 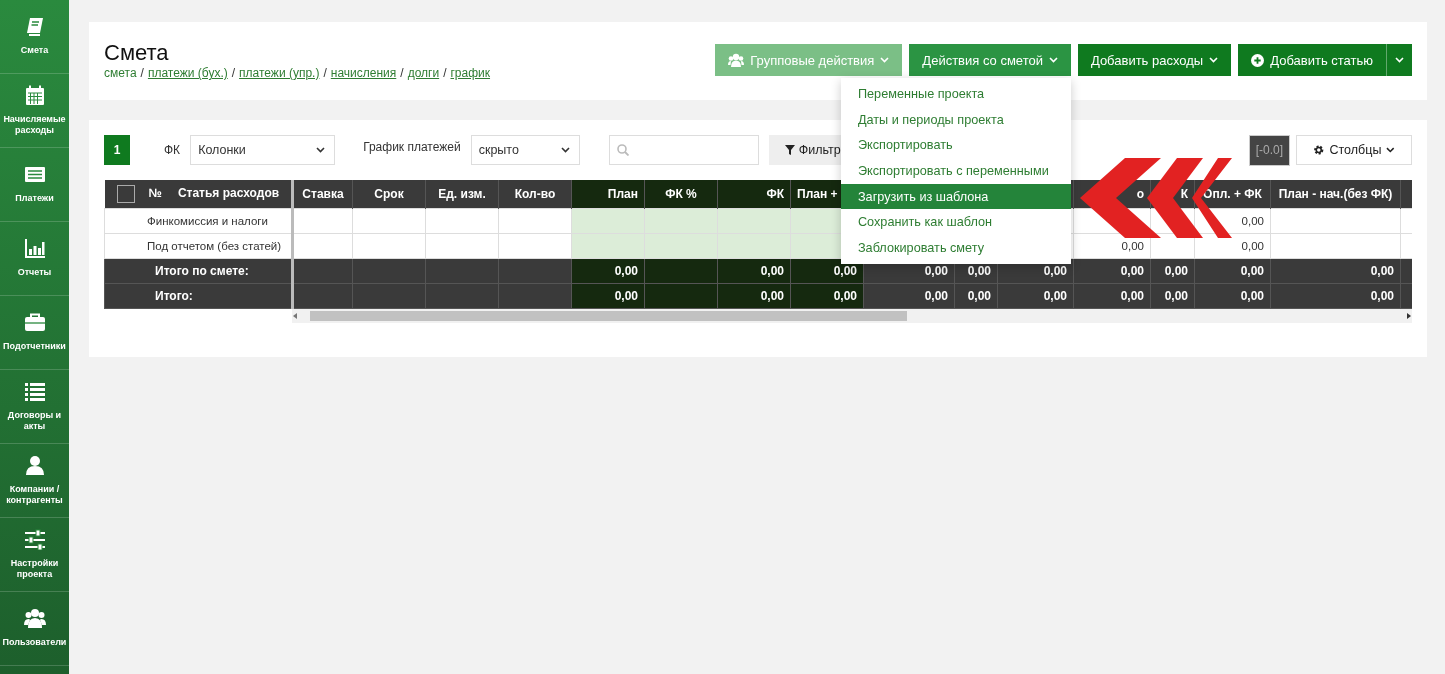 I want to click on column-header: Кол-во, so click(x=535, y=194).